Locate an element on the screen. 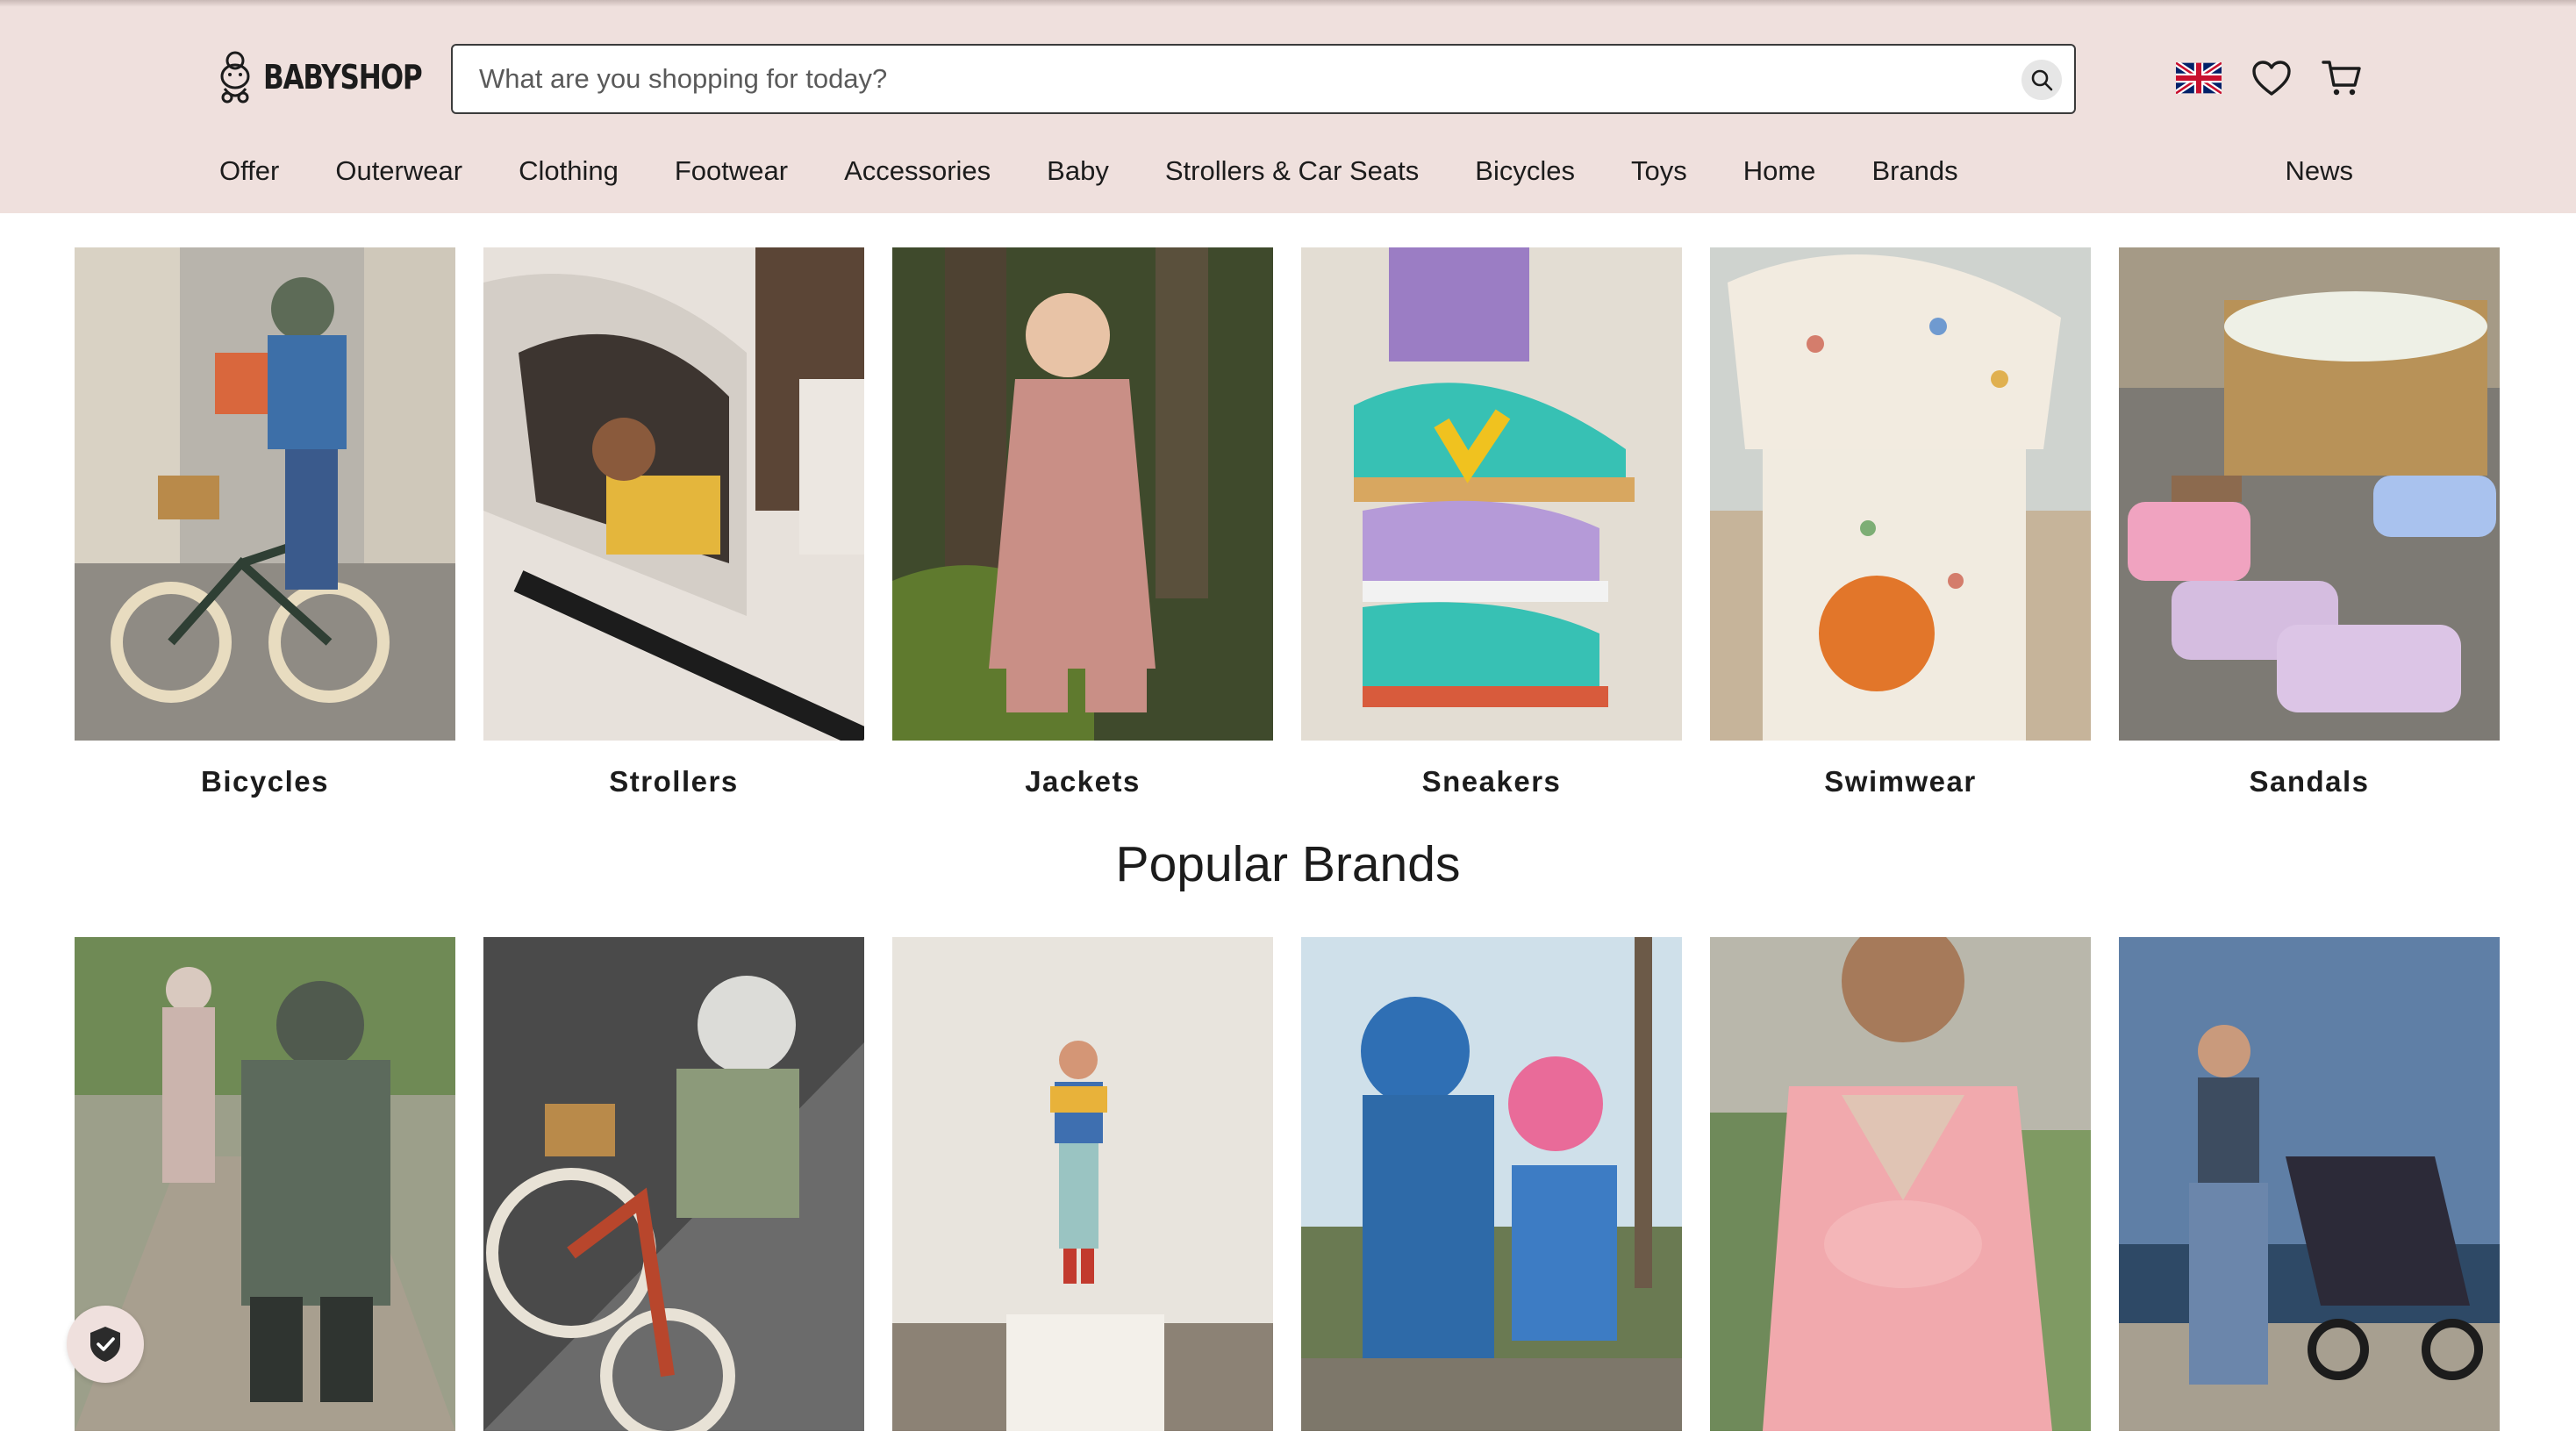  privacy-shield-button is located at coordinates (105, 1344).